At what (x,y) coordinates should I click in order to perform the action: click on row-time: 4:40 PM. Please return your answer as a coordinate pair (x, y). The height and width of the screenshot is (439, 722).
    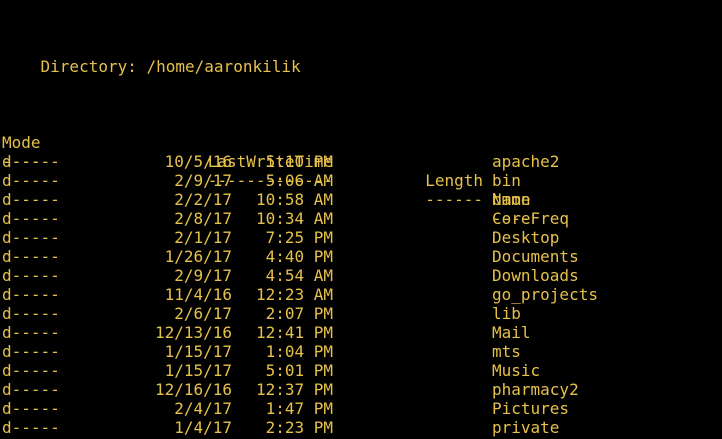
    Looking at the image, I should click on (299, 256).